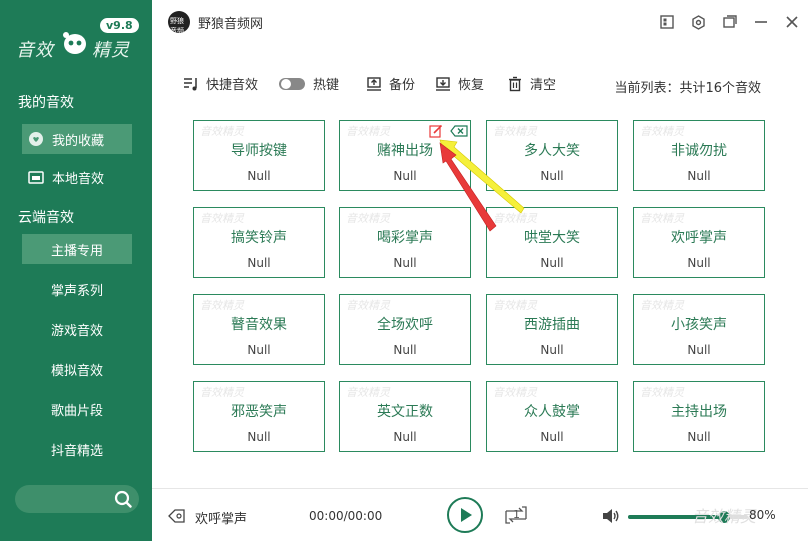 This screenshot has height=541, width=808. I want to click on sound-card: 音效精灵 赌神出场 Null, so click(405, 155).